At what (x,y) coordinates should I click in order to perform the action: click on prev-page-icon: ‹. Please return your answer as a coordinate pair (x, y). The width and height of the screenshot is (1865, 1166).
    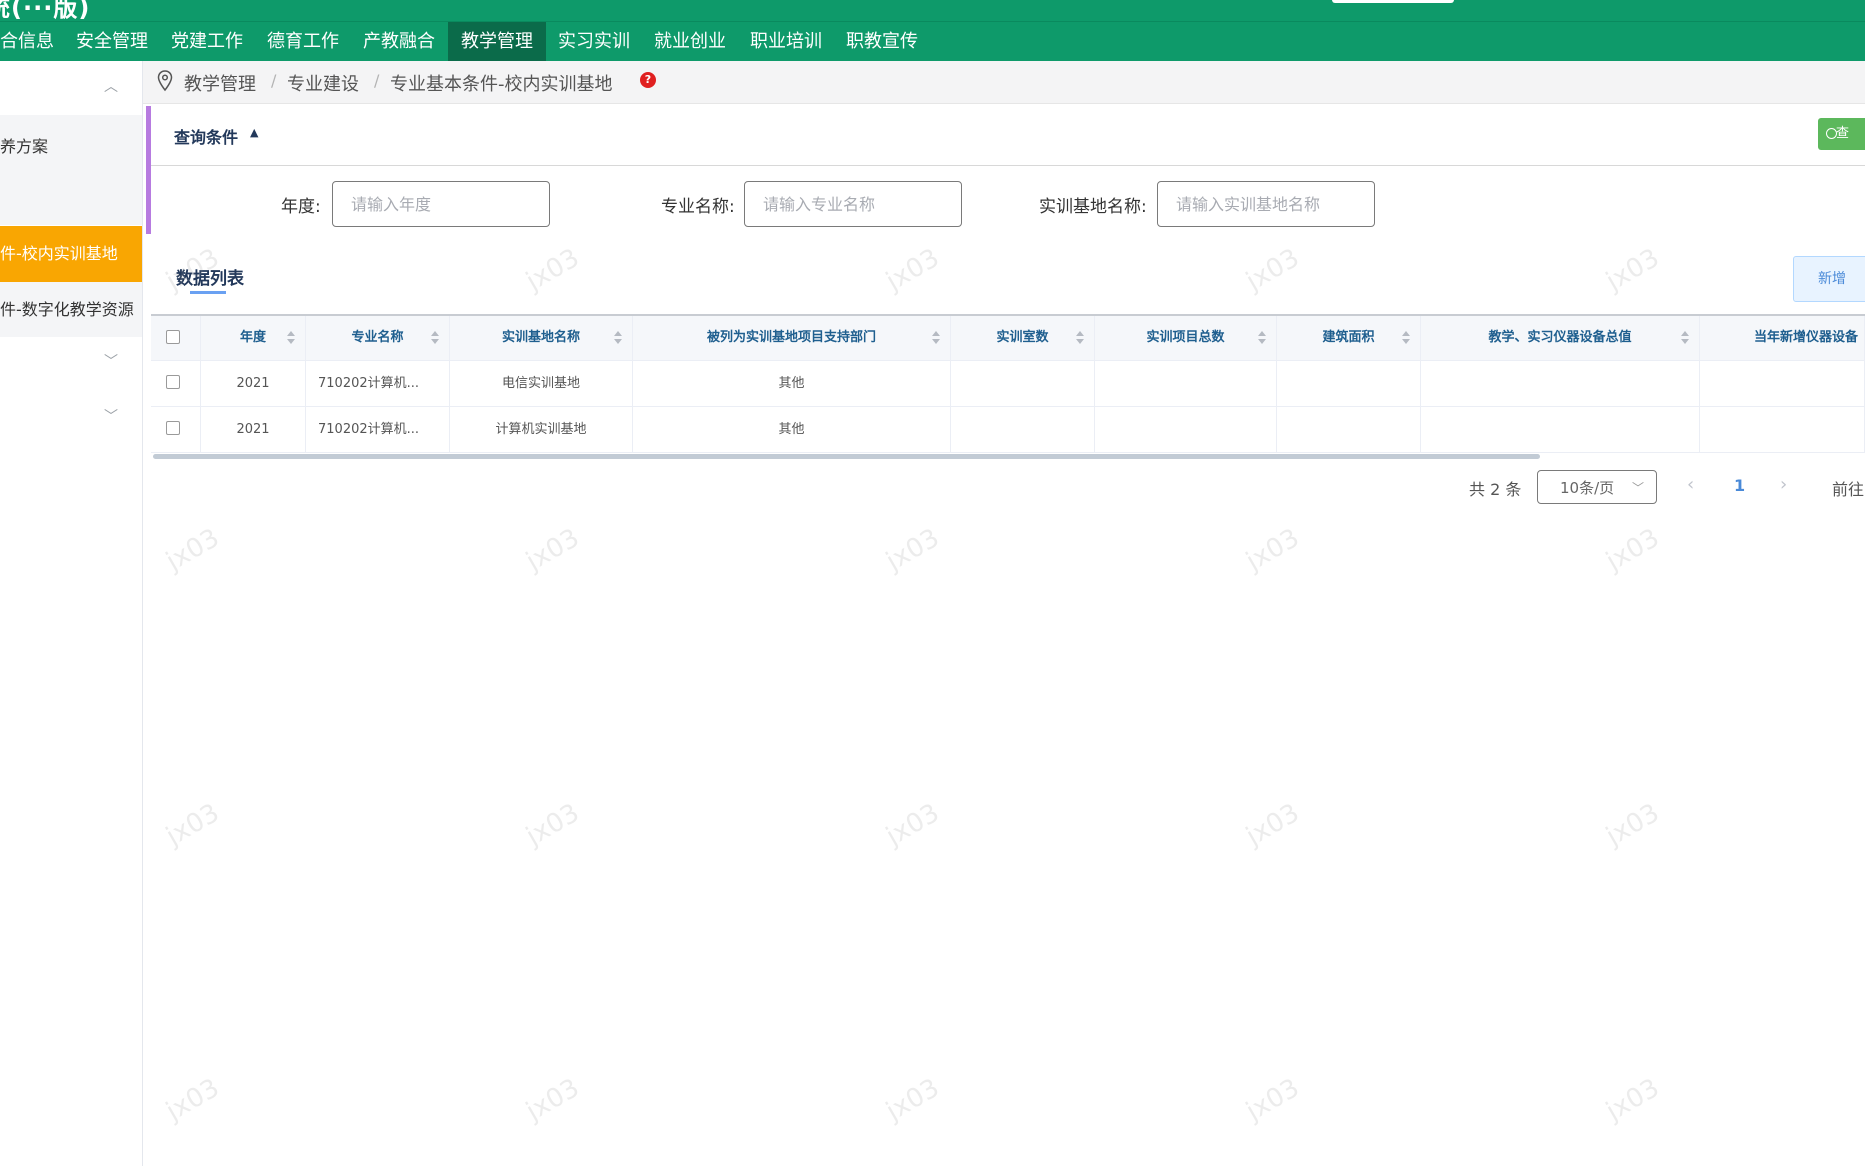
    Looking at the image, I should click on (1690, 484).